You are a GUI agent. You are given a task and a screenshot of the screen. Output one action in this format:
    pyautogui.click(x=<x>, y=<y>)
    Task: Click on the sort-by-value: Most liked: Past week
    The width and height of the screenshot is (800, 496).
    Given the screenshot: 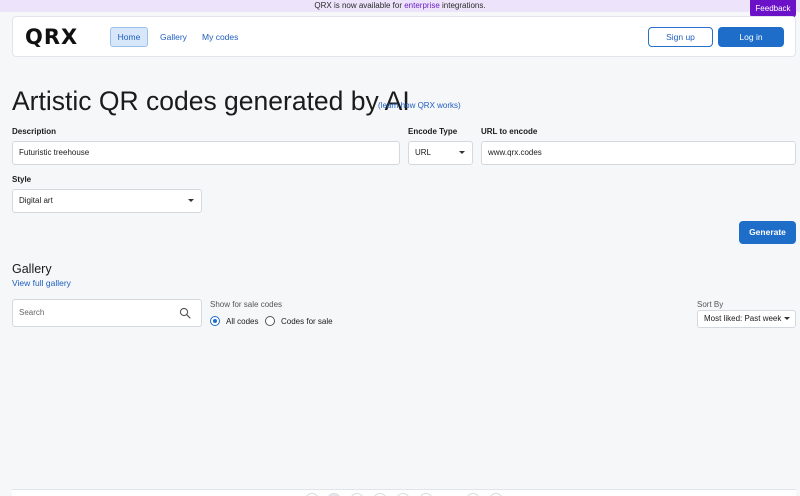 What is the action you would take?
    pyautogui.click(x=743, y=318)
    